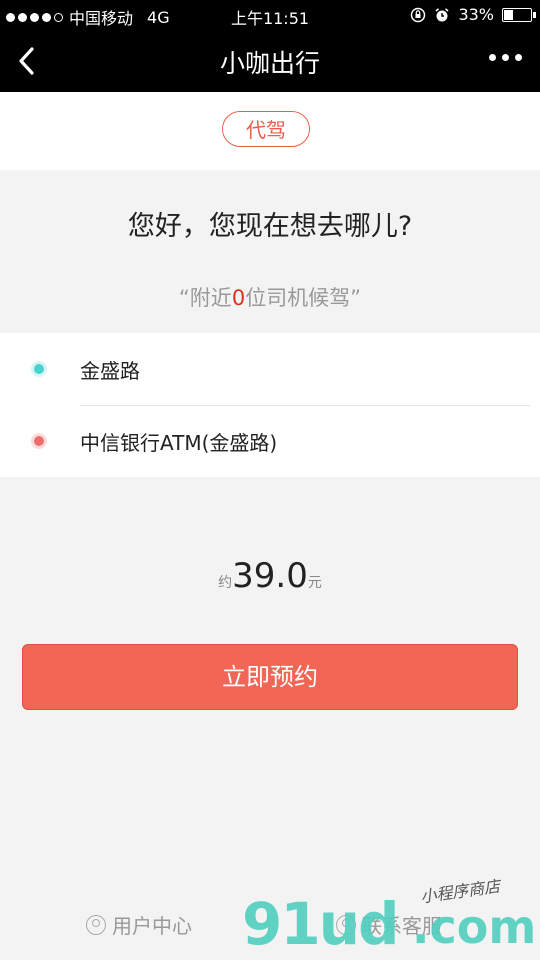  Describe the element at coordinates (303, 298) in the screenshot. I see `drivers-suffix: 位司机候驾”` at that location.